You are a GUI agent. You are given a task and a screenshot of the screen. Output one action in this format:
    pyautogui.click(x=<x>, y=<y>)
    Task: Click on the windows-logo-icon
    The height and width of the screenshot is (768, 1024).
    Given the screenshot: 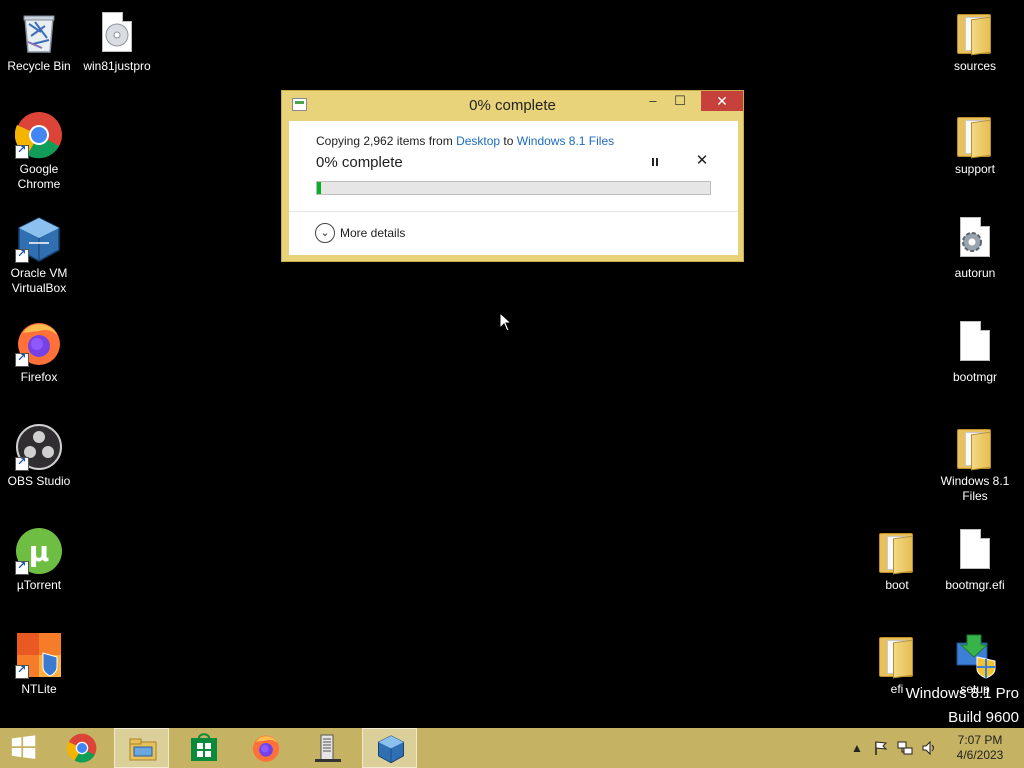 What is the action you would take?
    pyautogui.click(x=23, y=747)
    